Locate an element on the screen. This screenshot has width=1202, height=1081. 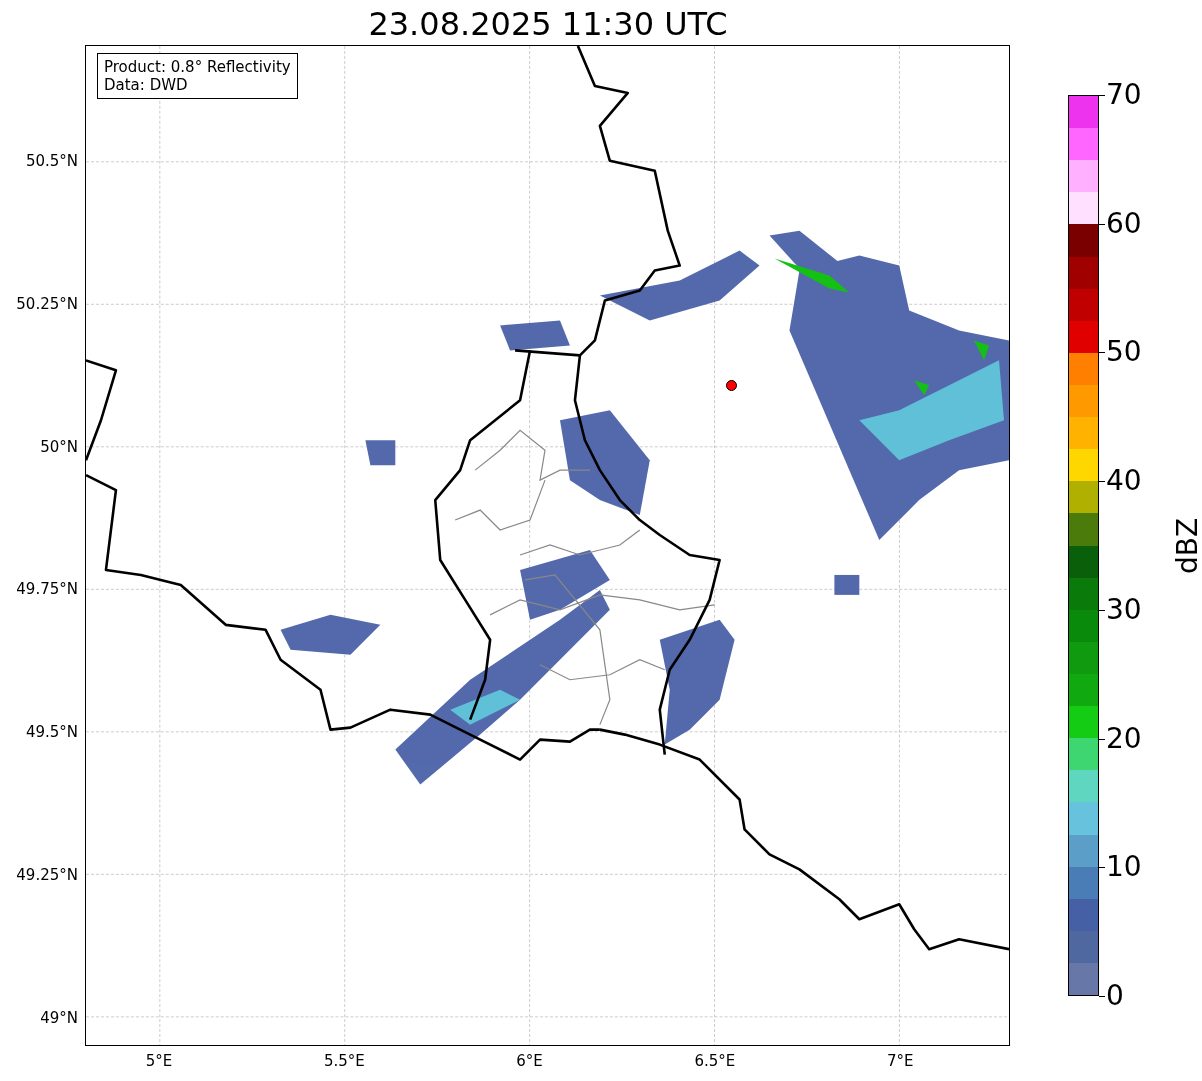
colorbar-tick-label: 60 is located at coordinates (1124, 223).